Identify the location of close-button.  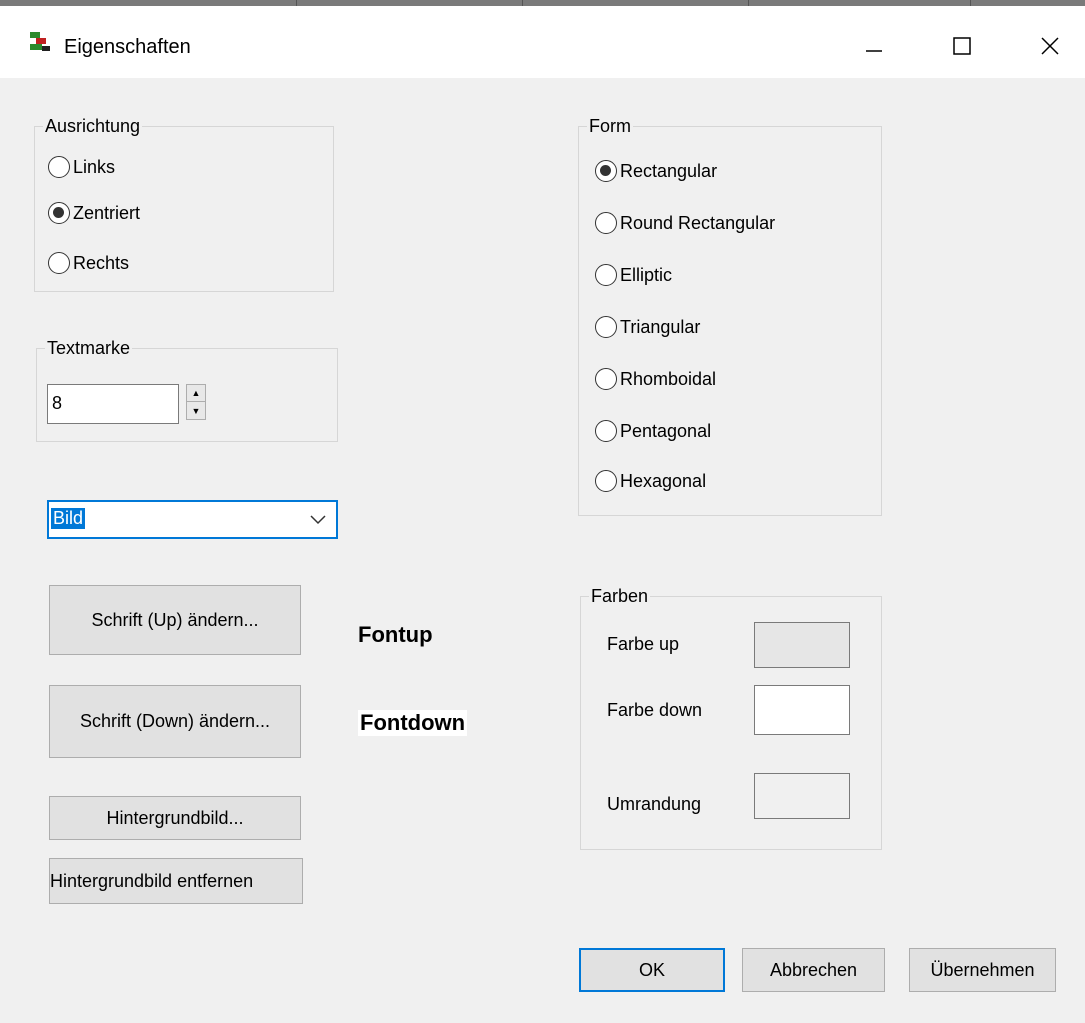
(1050, 46).